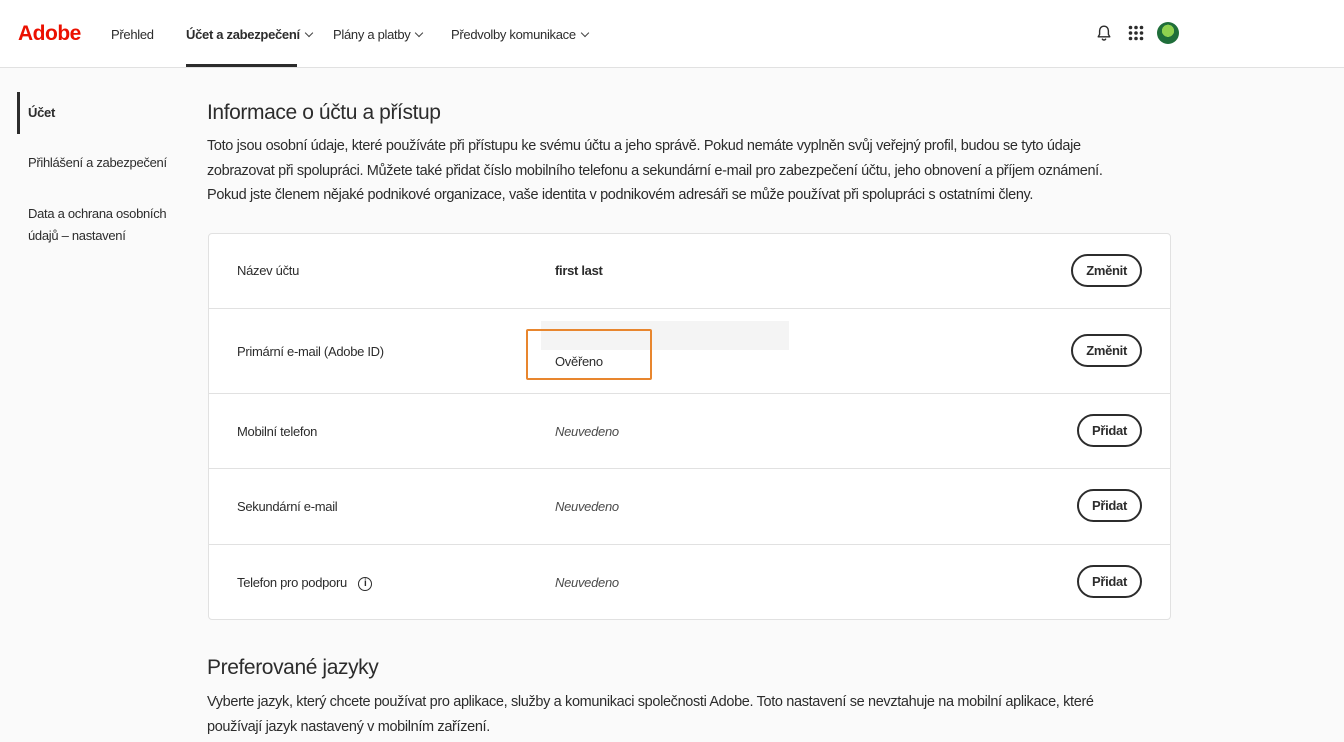 This screenshot has height=742, width=1344. What do you see at coordinates (1106, 350) in the screenshot?
I see `change-primary-email-button: Změnit` at bounding box center [1106, 350].